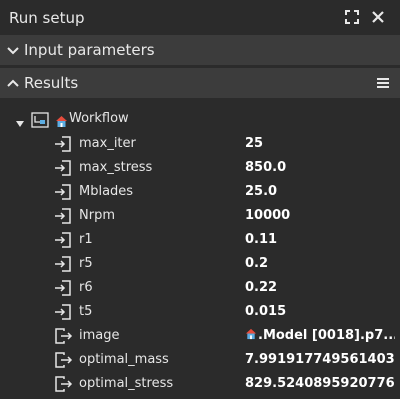 The width and height of the screenshot is (400, 399). Describe the element at coordinates (200, 144) in the screenshot. I see `tree-row-max-iter: max_iter 25` at that location.